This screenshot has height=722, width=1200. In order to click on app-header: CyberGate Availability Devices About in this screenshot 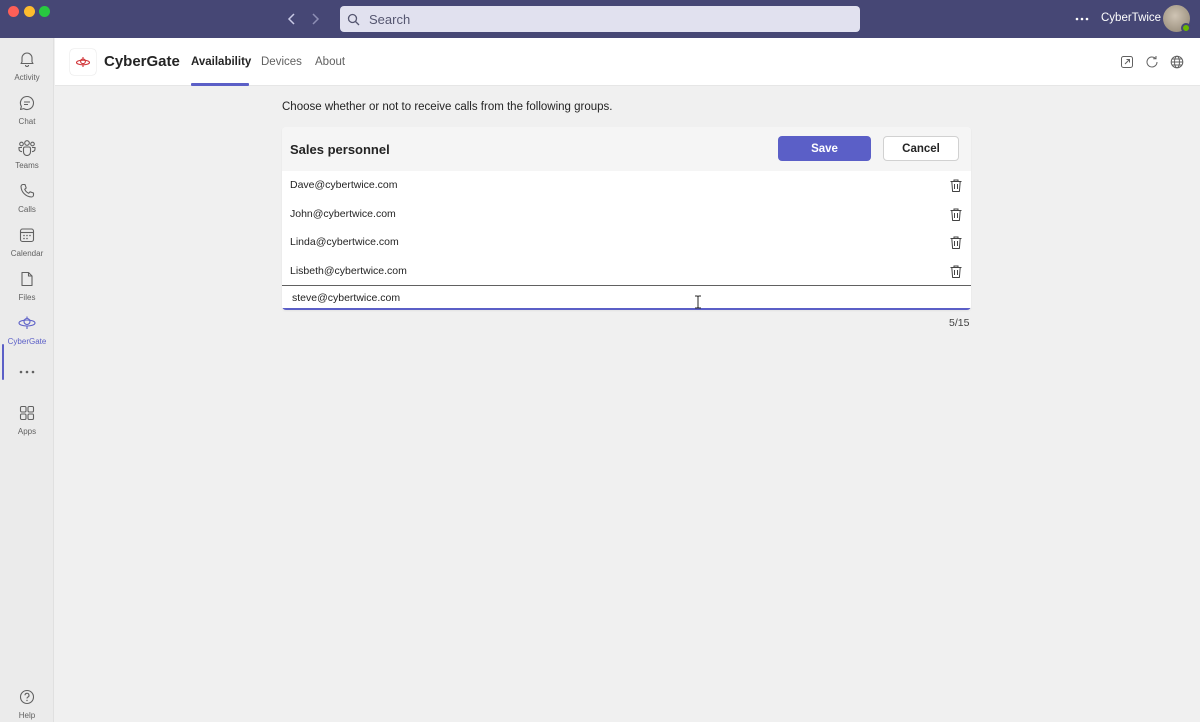, I will do `click(627, 62)`.